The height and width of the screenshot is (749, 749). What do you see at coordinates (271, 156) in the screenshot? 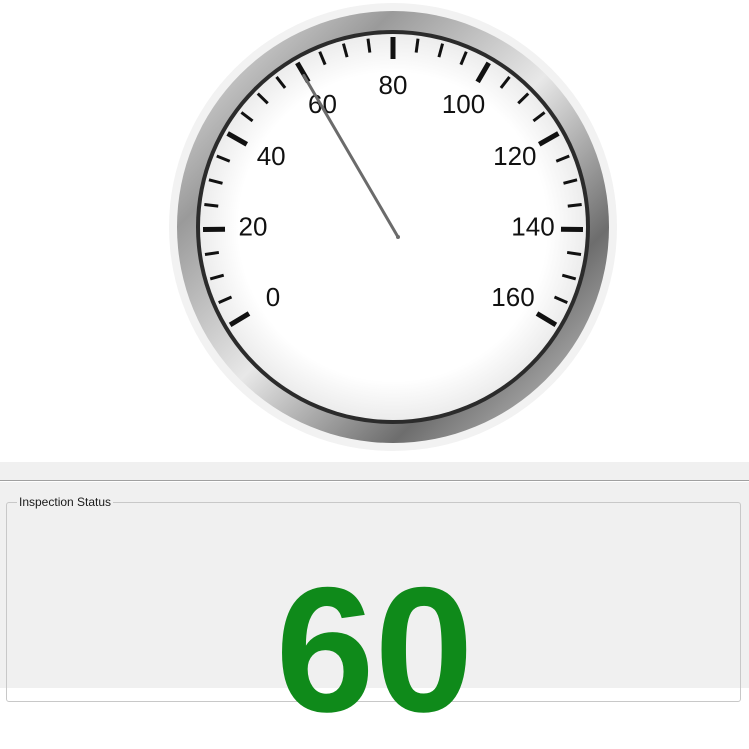
I see `gauge-tick-label: 40` at bounding box center [271, 156].